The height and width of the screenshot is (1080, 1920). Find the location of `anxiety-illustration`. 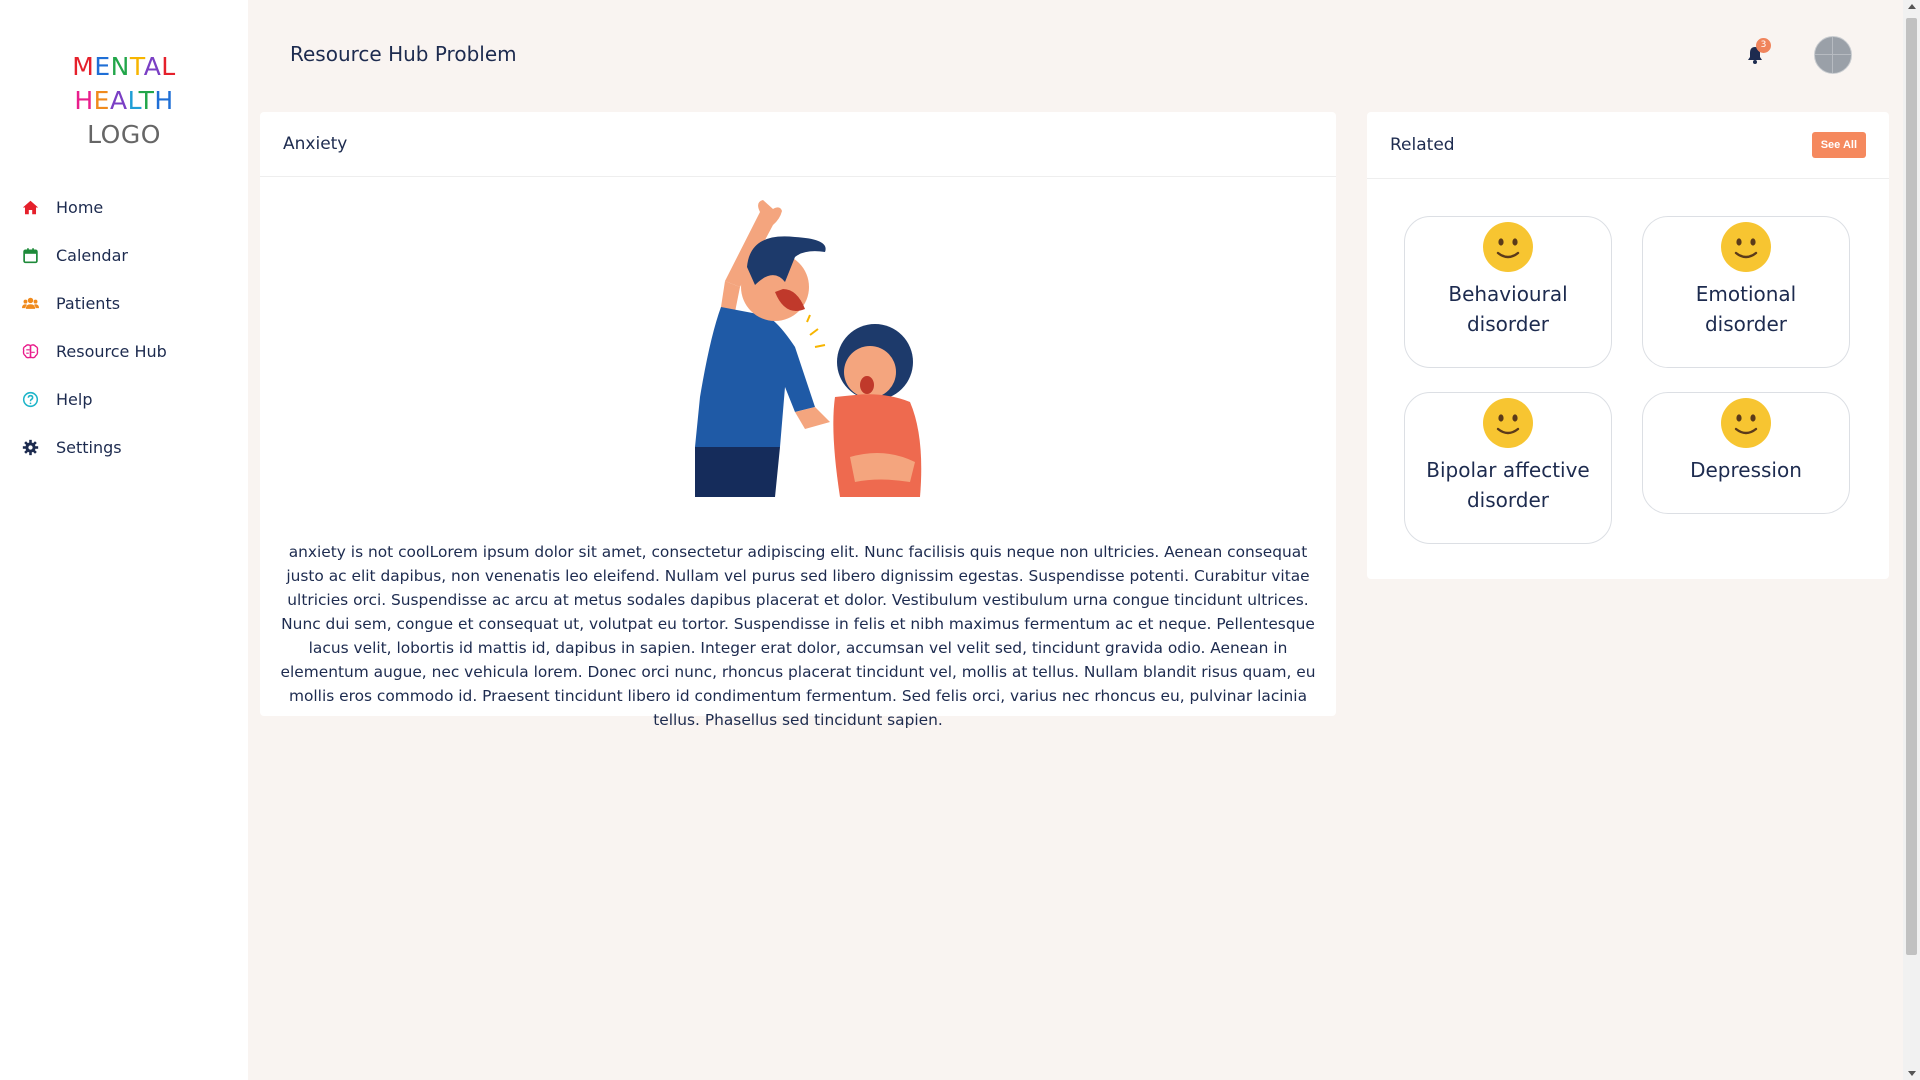

anxiety-illustration is located at coordinates (805, 347).